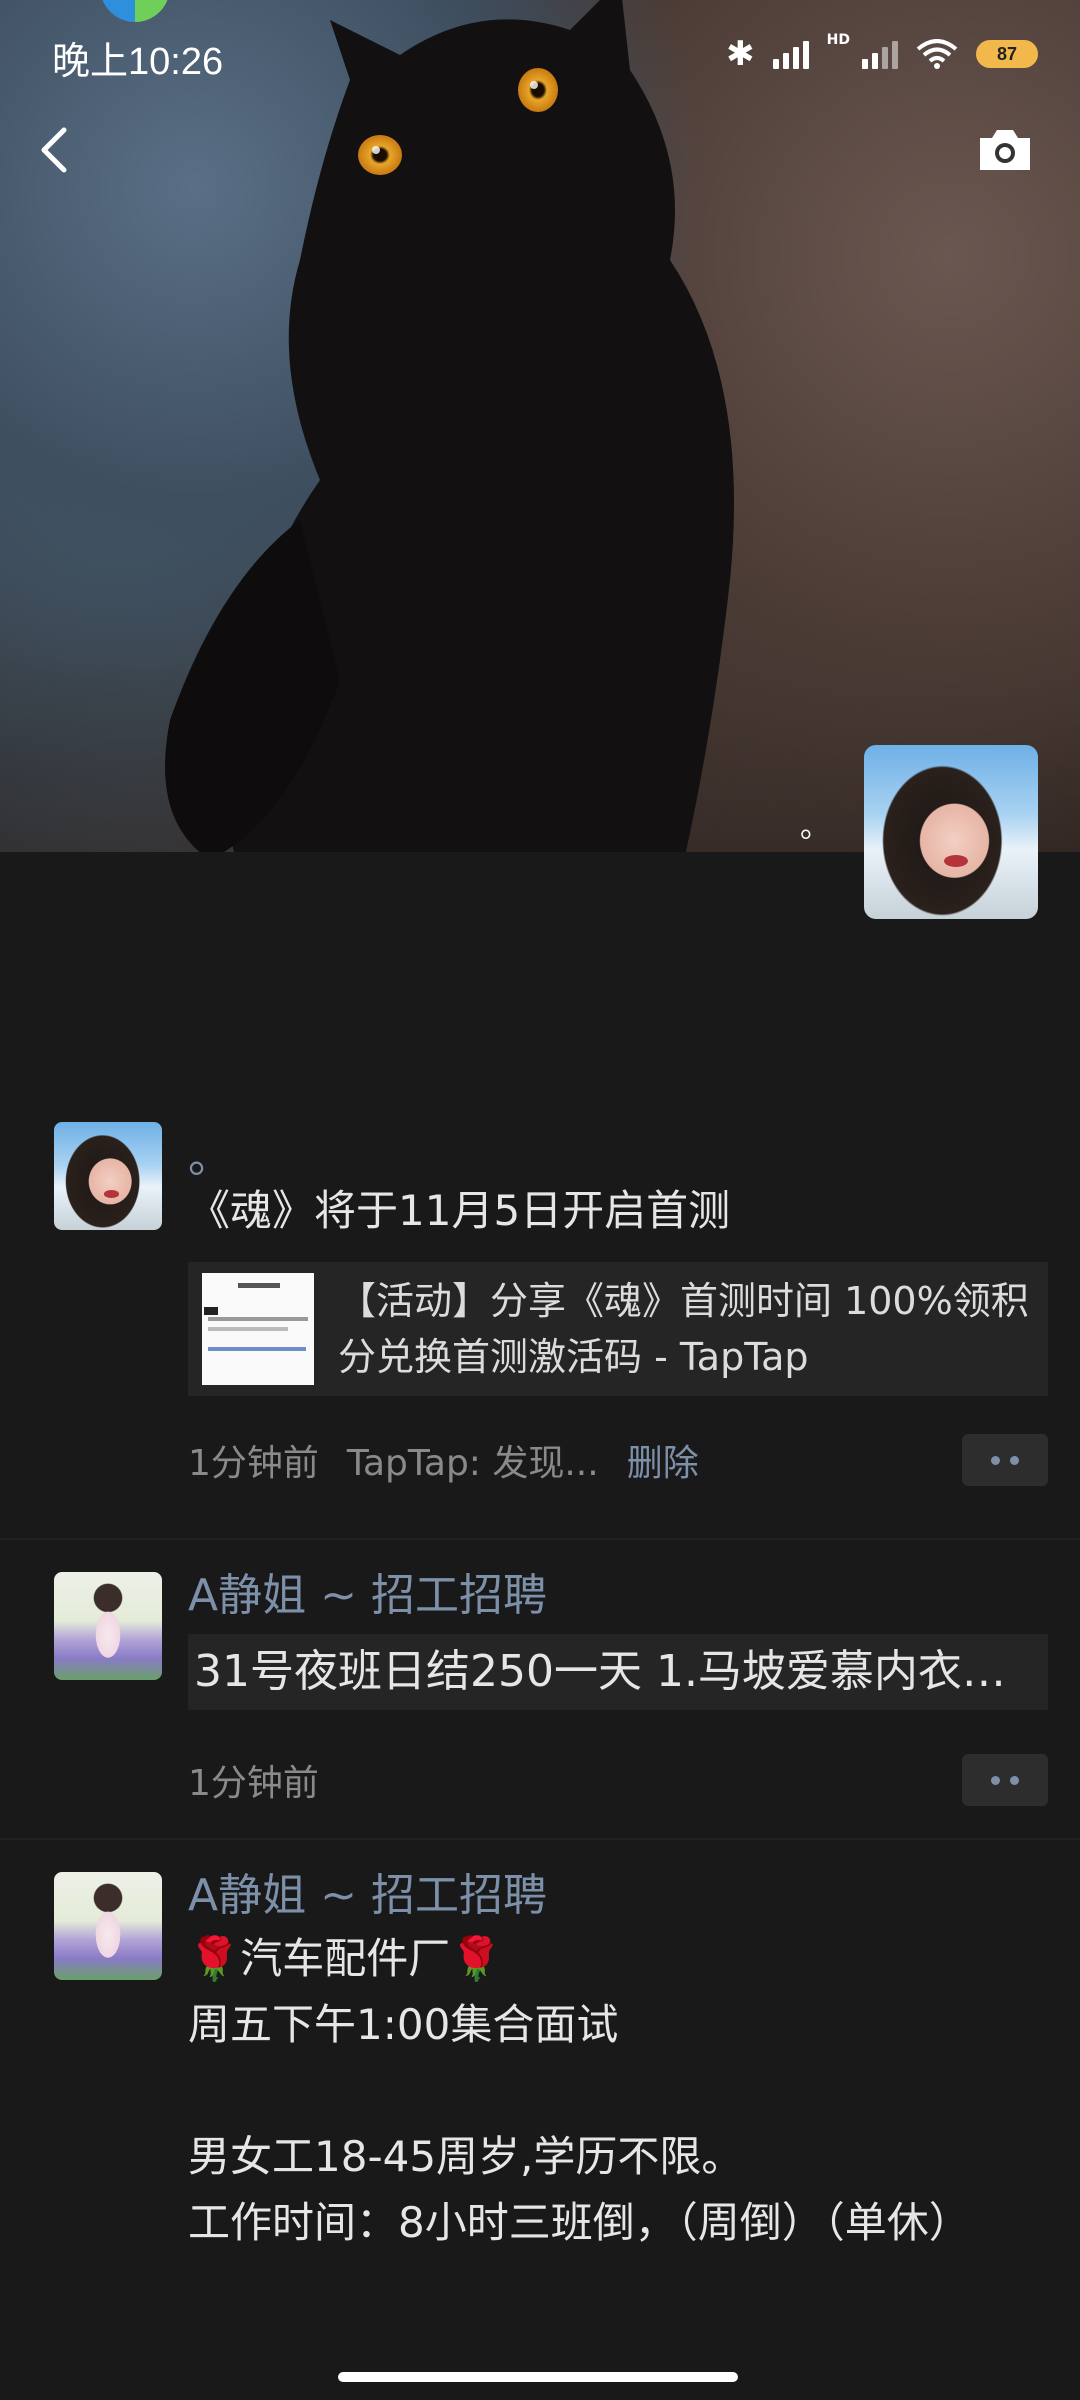  I want to click on signal-icon, so click(790, 54).